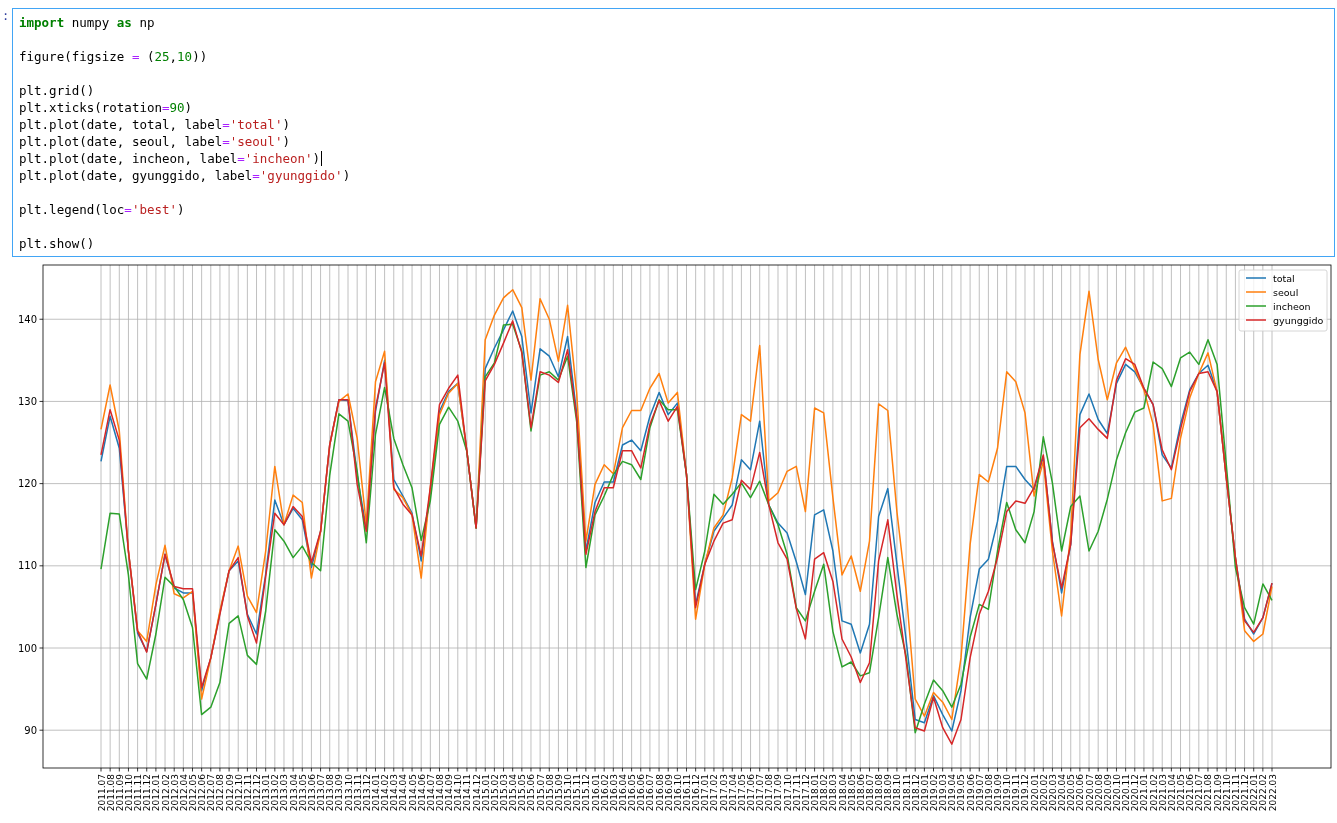 This screenshot has width=1337, height=823. What do you see at coordinates (229, 793) in the screenshot?
I see `x-tick-label: 2012.09` at bounding box center [229, 793].